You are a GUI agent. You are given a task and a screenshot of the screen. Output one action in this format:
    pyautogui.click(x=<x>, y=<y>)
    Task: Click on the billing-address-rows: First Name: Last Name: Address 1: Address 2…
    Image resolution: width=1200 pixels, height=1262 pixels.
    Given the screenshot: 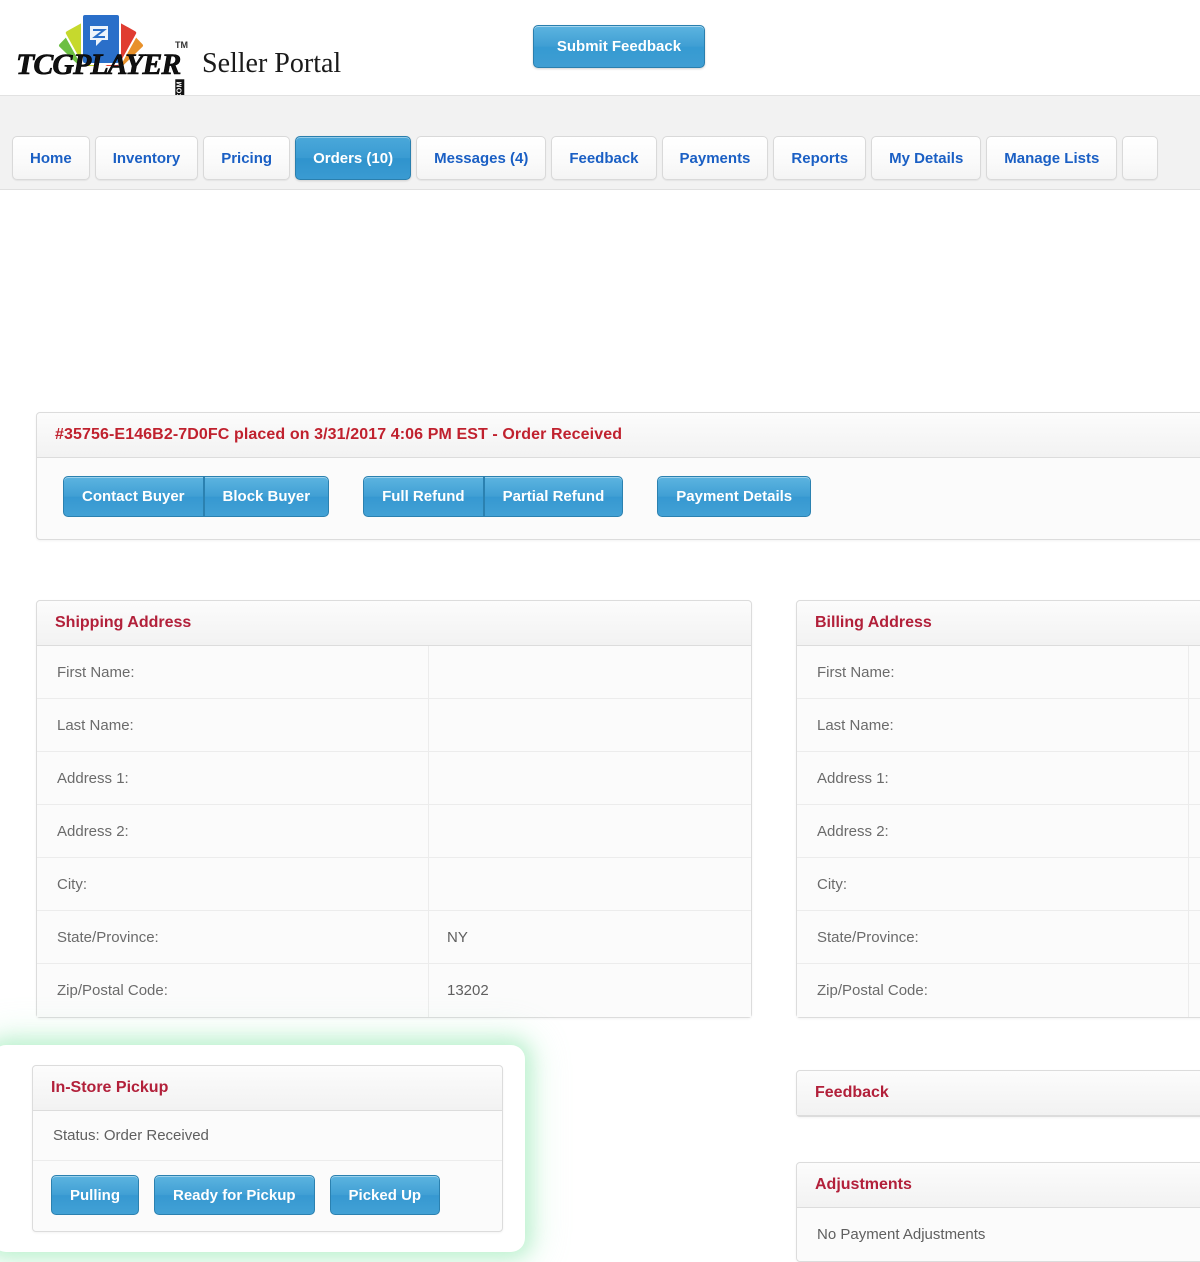 What is the action you would take?
    pyautogui.click(x=998, y=831)
    